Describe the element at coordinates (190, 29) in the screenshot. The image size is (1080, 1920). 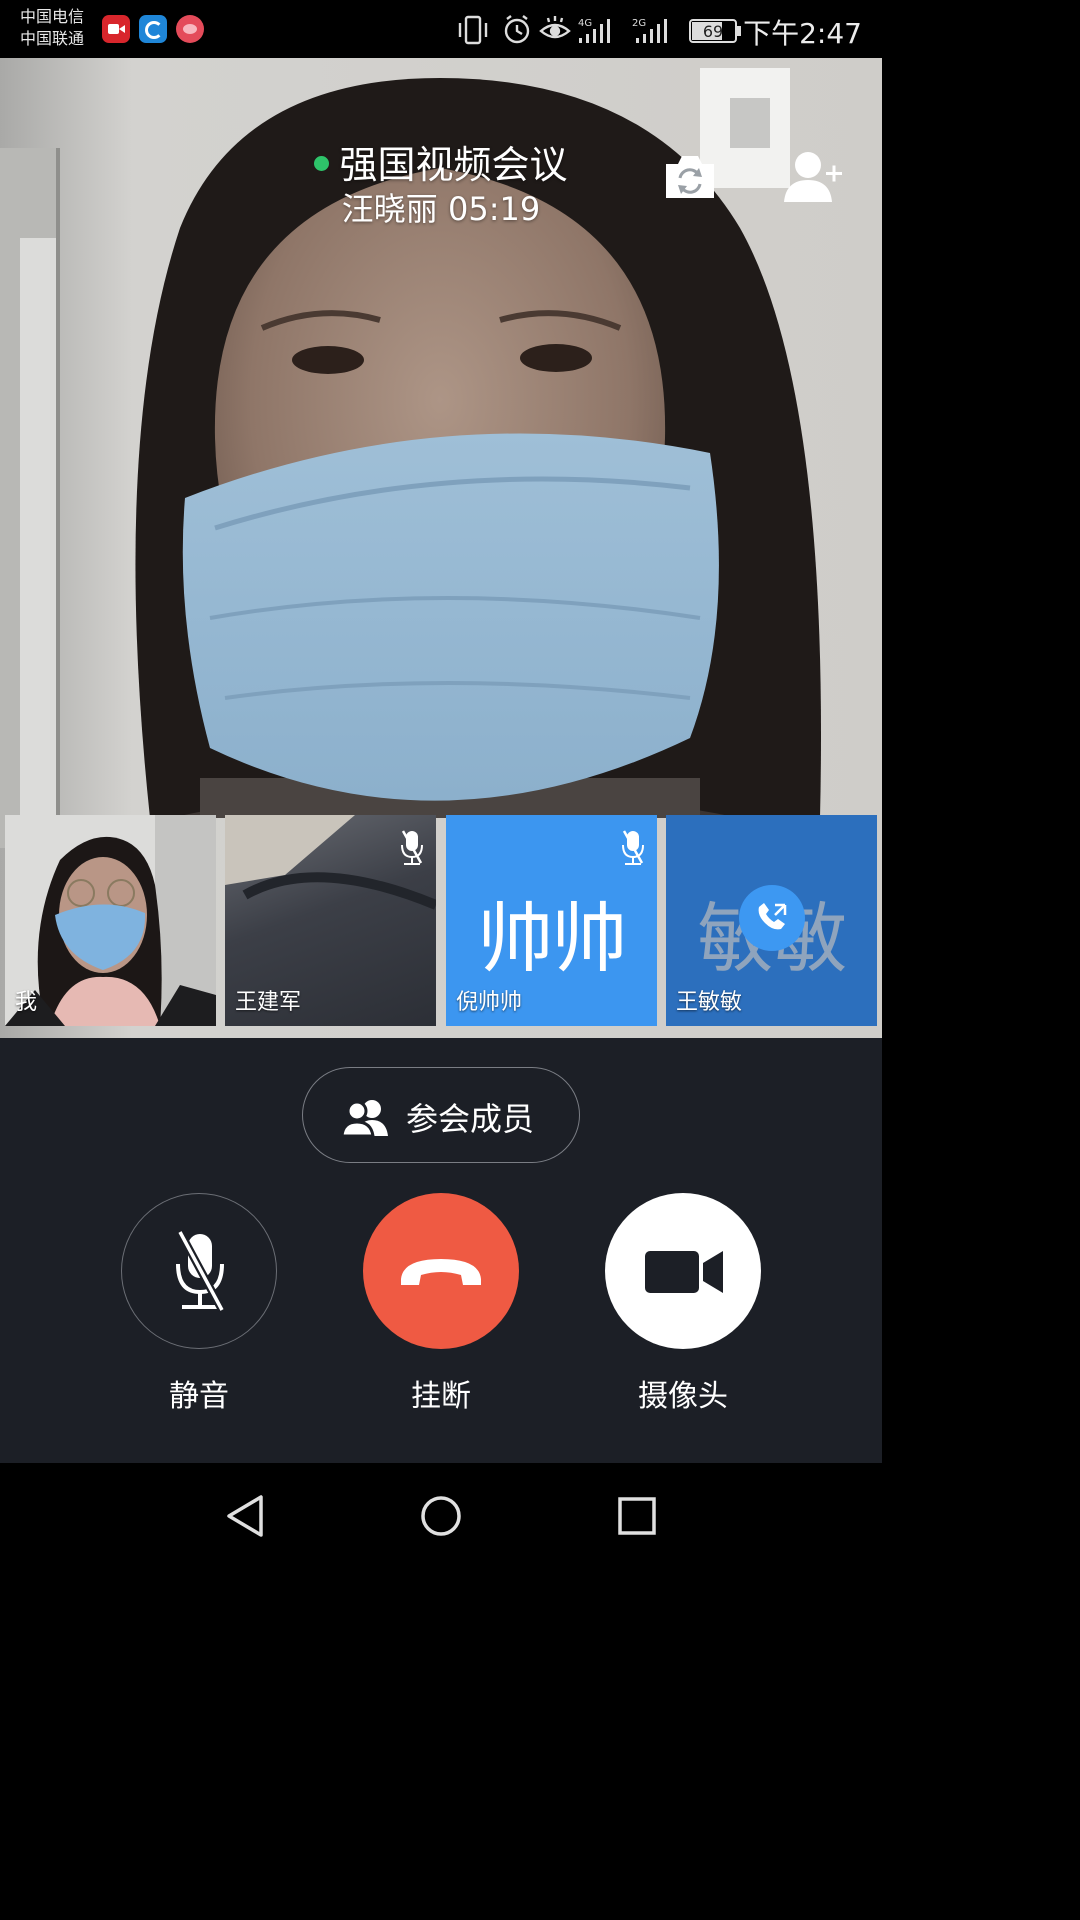
I see `pig-app-icon` at that location.